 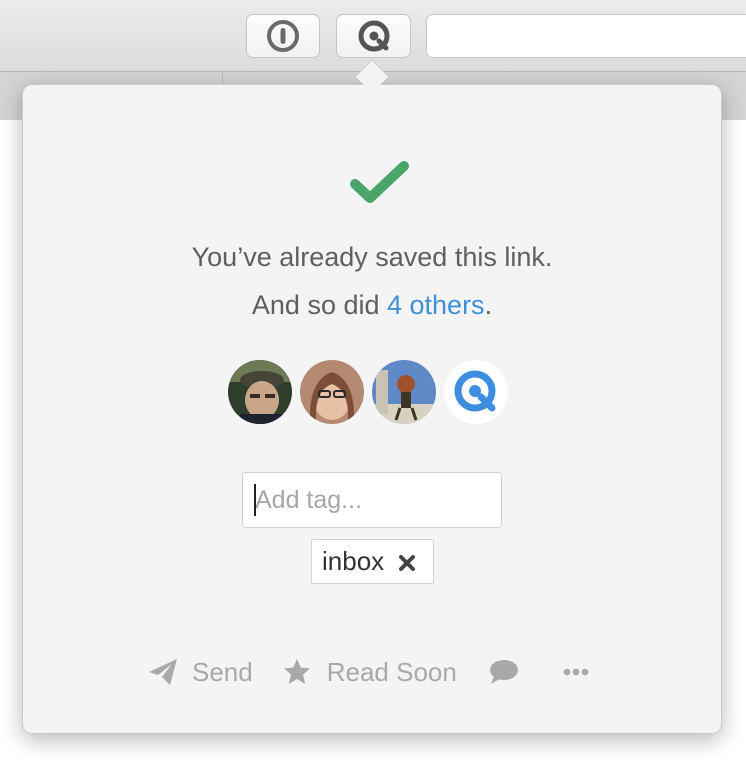 What do you see at coordinates (586, 36) in the screenshot?
I see `address-bar` at bounding box center [586, 36].